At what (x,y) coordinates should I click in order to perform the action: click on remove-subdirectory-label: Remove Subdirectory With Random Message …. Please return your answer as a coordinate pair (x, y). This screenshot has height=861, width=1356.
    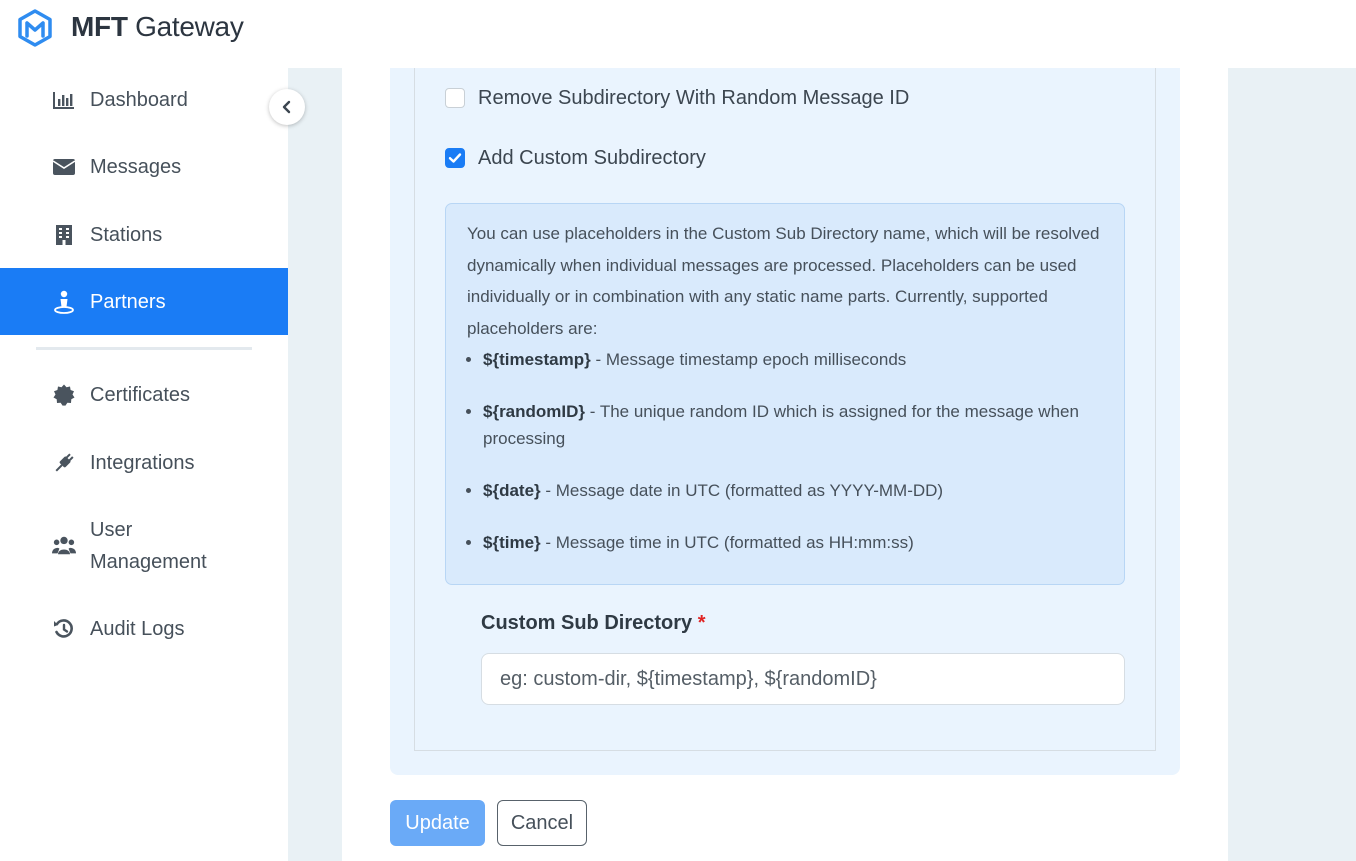
    Looking at the image, I should click on (694, 97).